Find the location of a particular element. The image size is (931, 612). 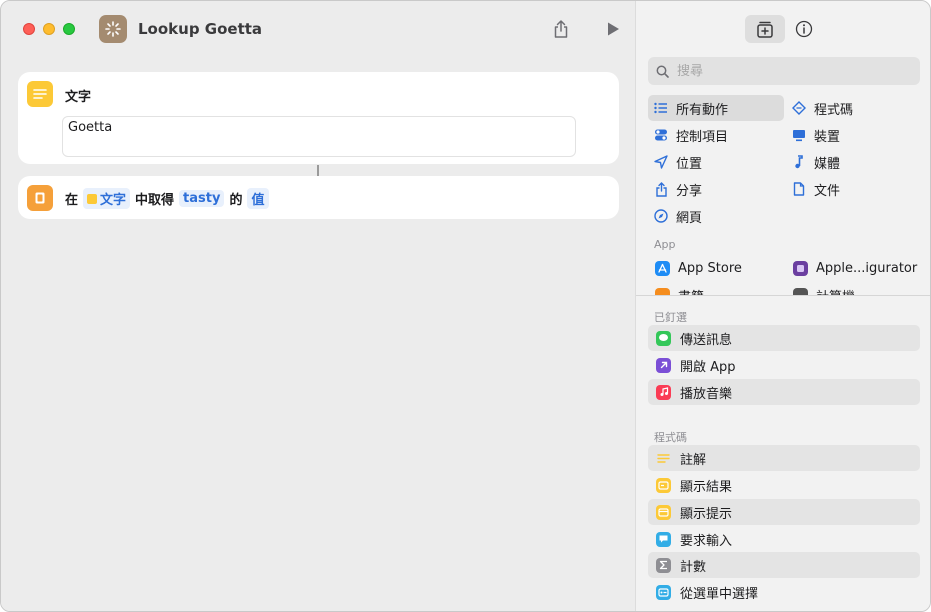

list-icon is located at coordinates (661, 108).